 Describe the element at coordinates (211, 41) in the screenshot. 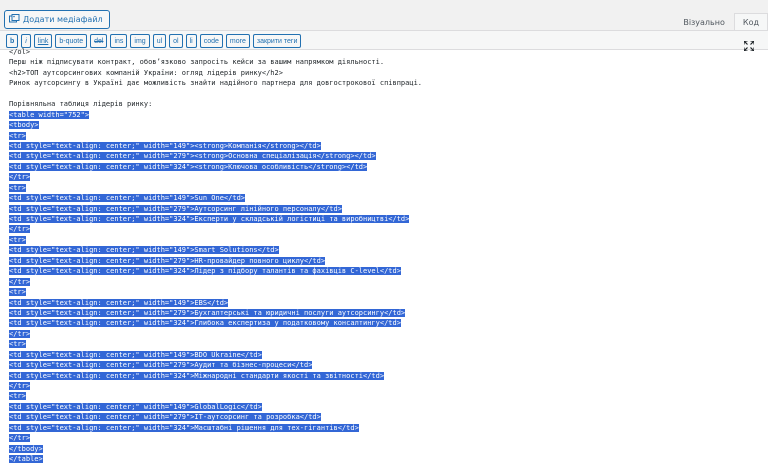

I see `qt-code-button: code` at that location.